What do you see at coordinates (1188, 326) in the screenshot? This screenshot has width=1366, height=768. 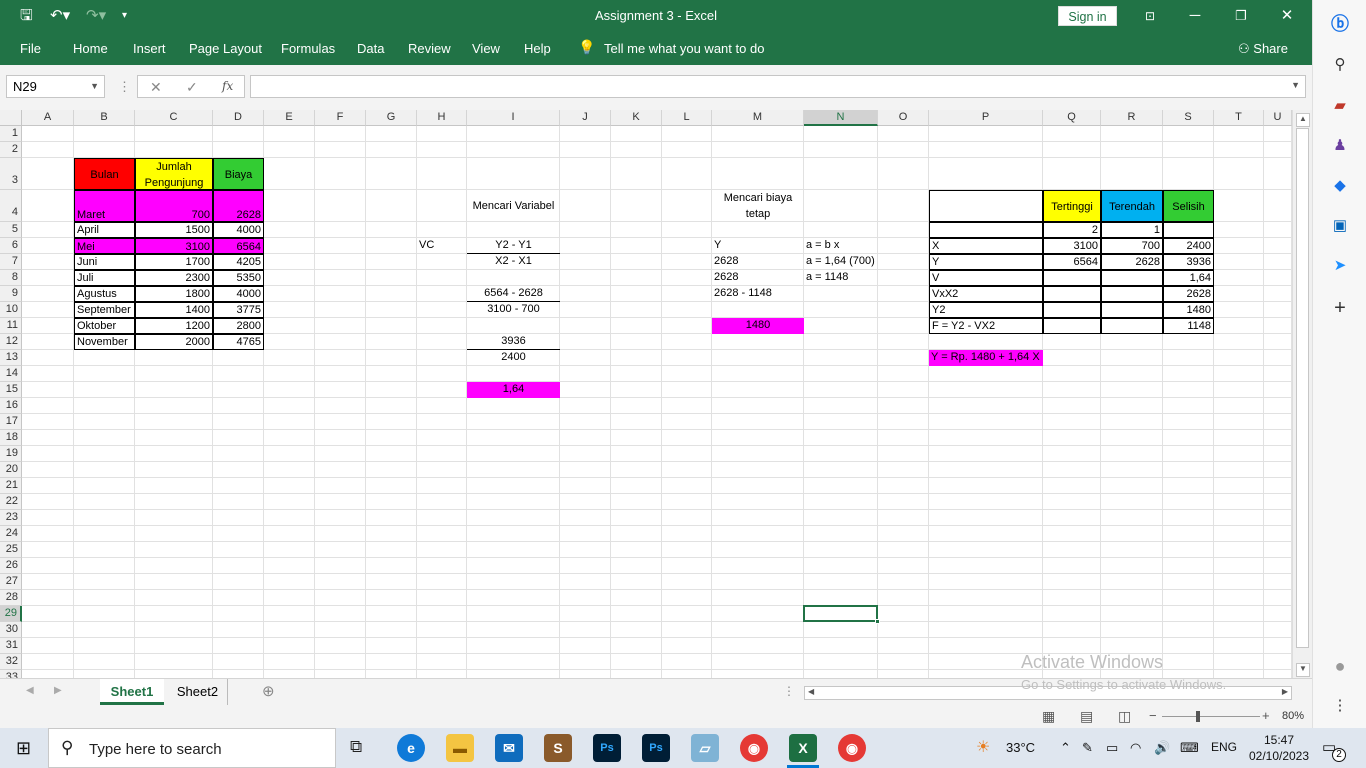 I see `cell-s11: 1148` at bounding box center [1188, 326].